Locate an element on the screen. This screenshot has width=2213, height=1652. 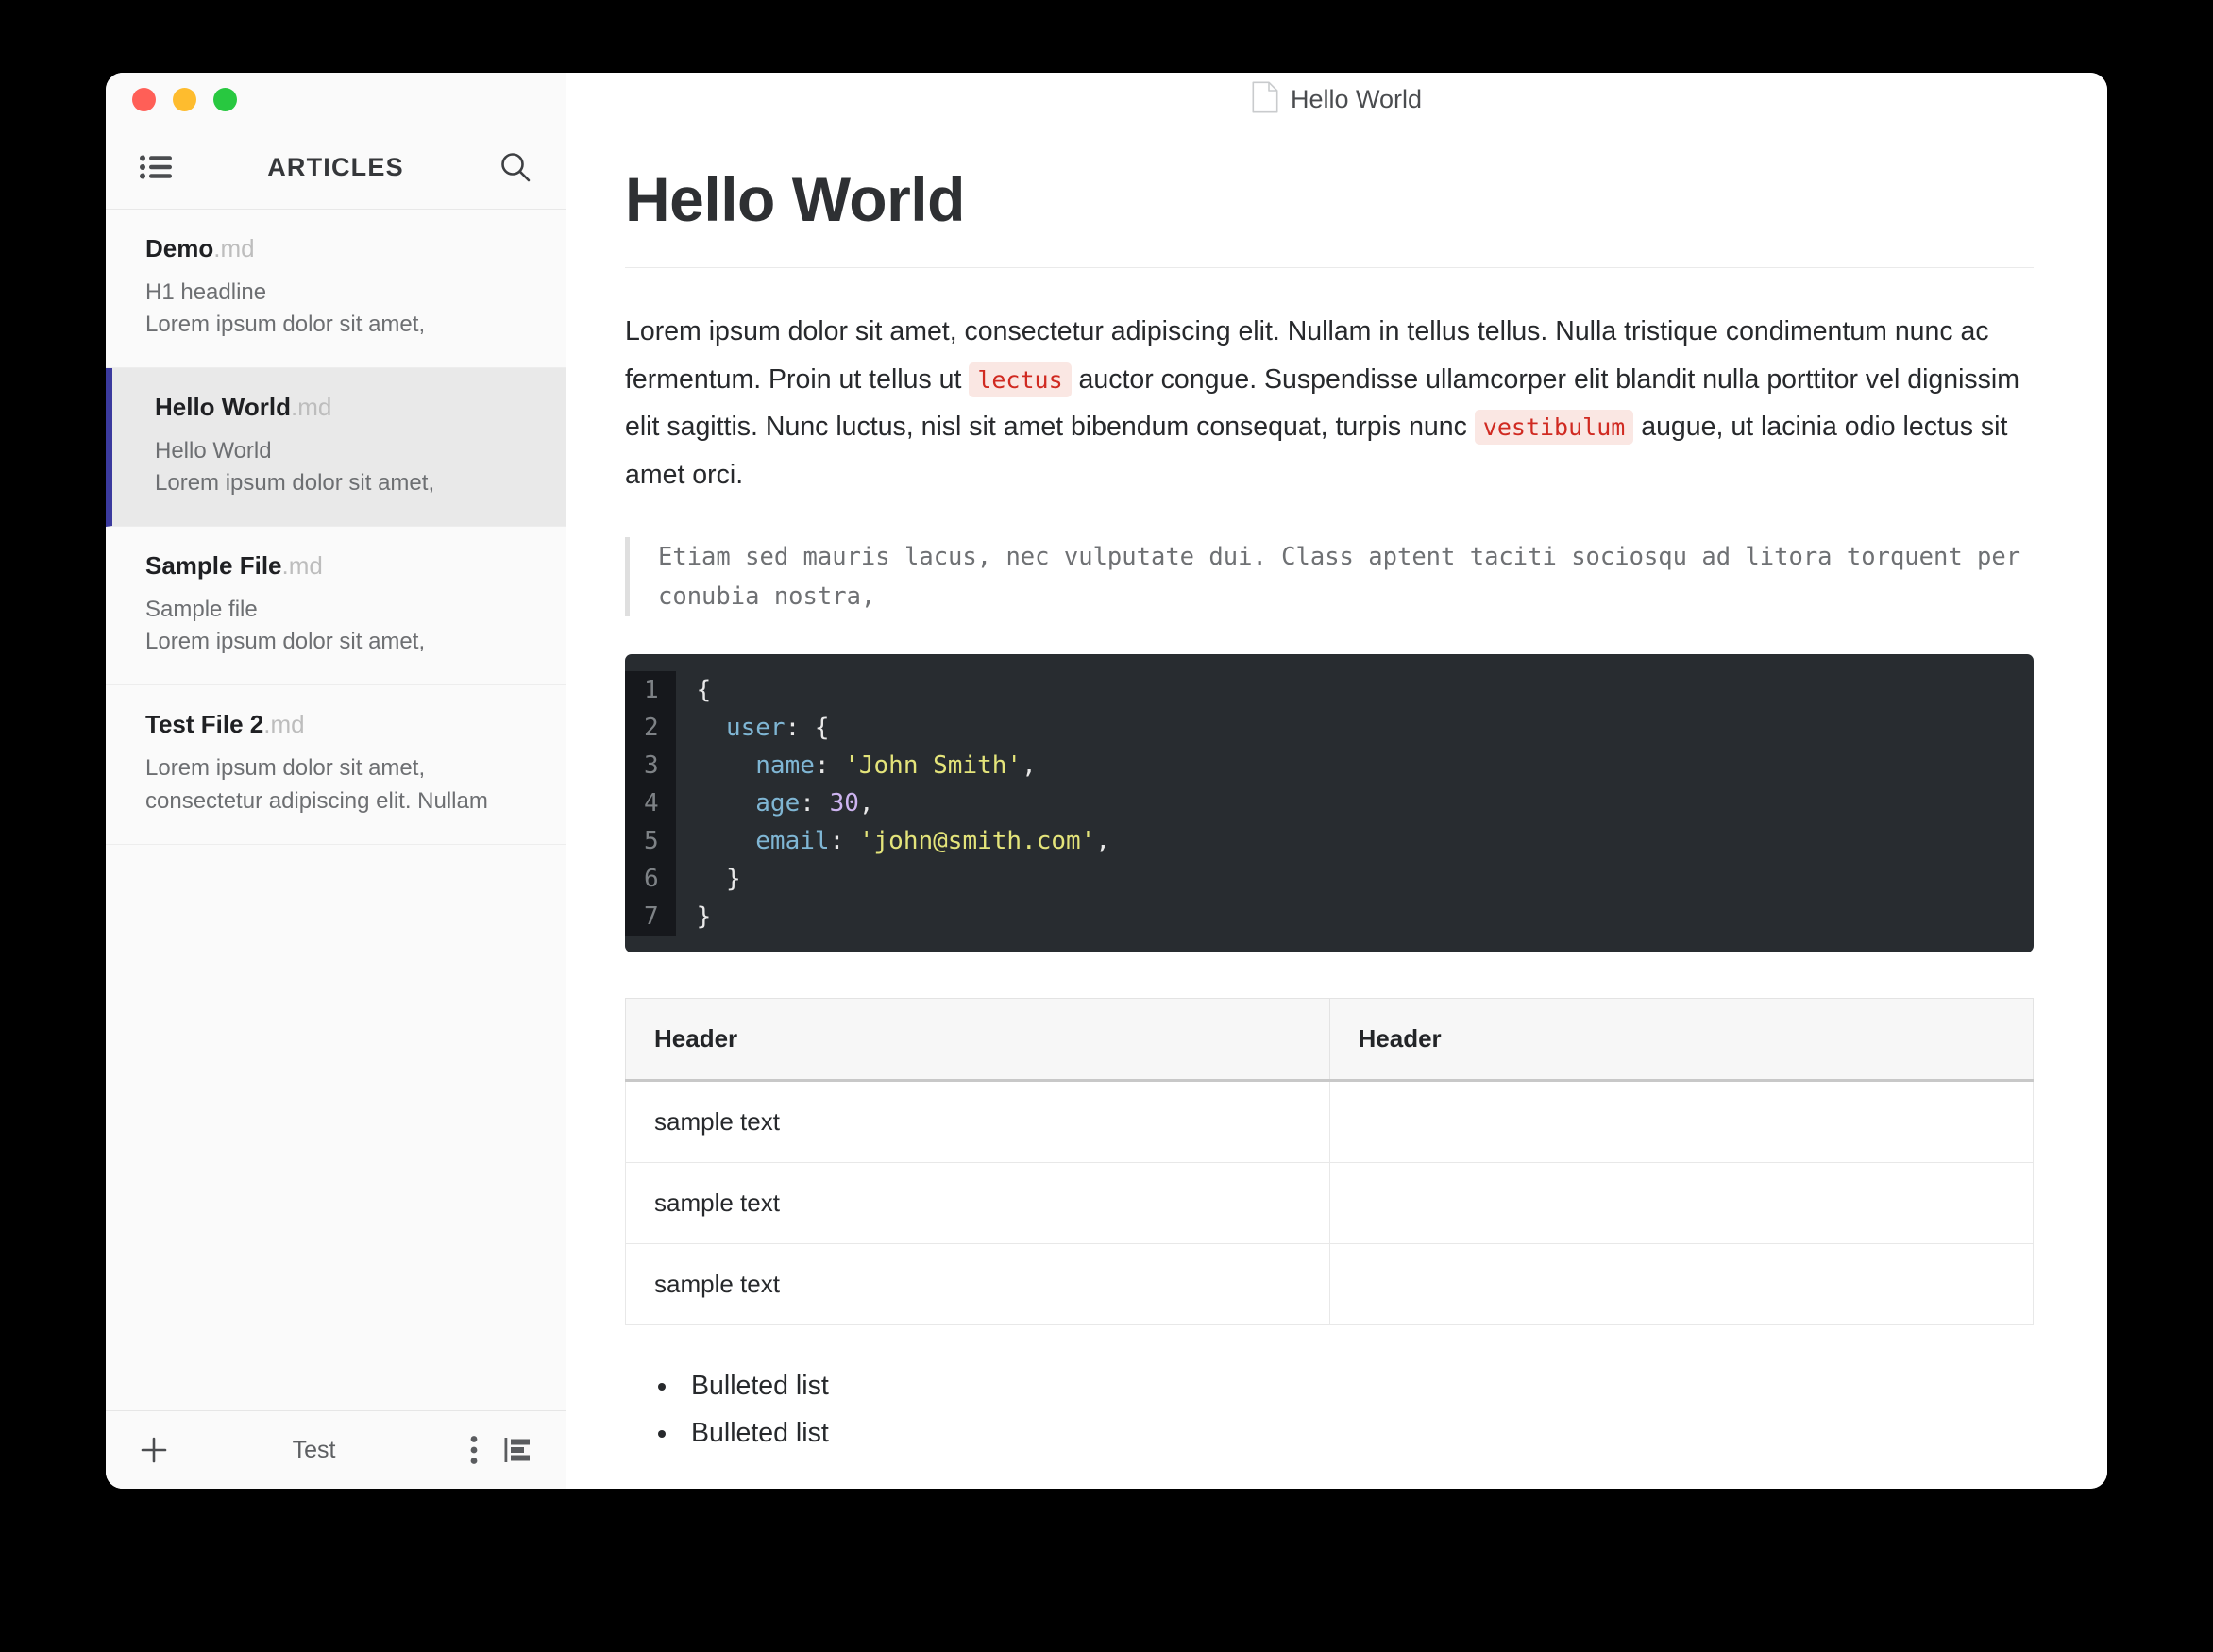
file-basename: Hello World is located at coordinates (223, 407).